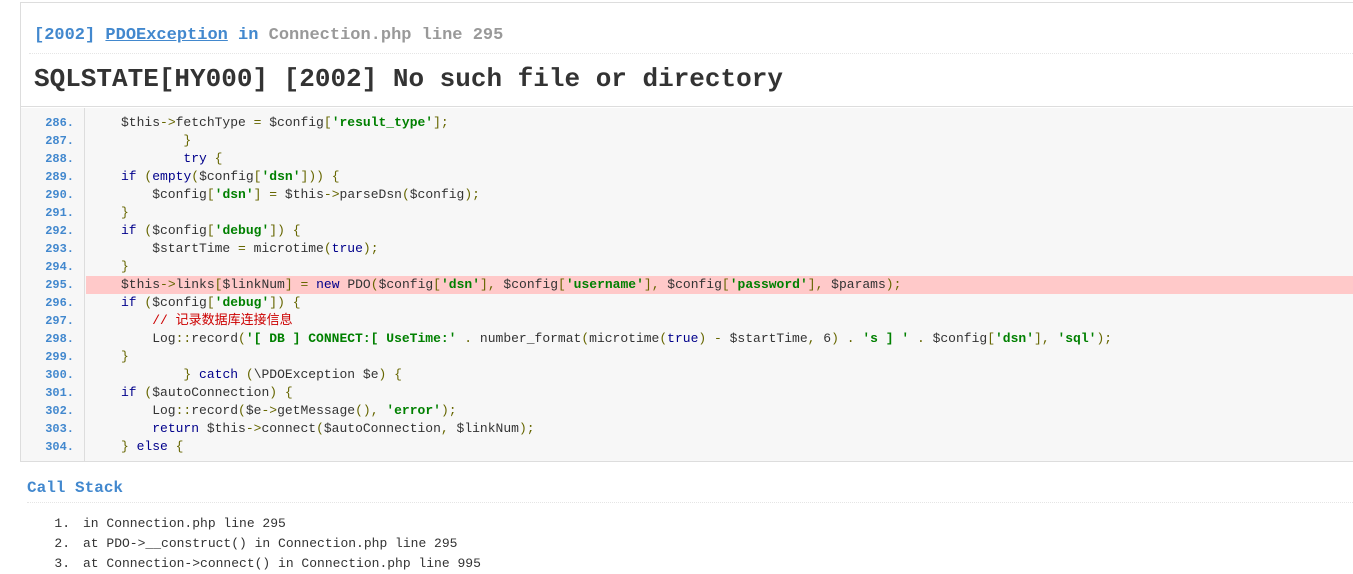  Describe the element at coordinates (687, 447) in the screenshot. I see `code-line: 304. } else {` at that location.